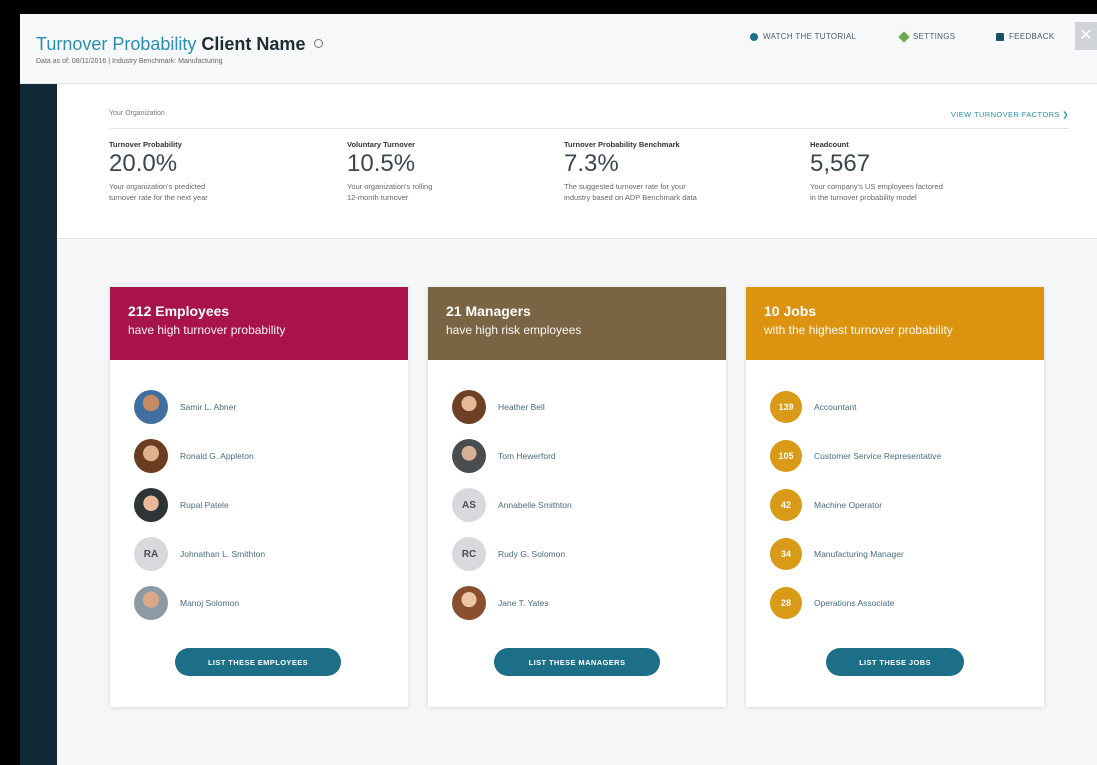 Image resolution: width=1097 pixels, height=765 pixels. I want to click on jobs-card-title: 10 Jobs, so click(790, 311).